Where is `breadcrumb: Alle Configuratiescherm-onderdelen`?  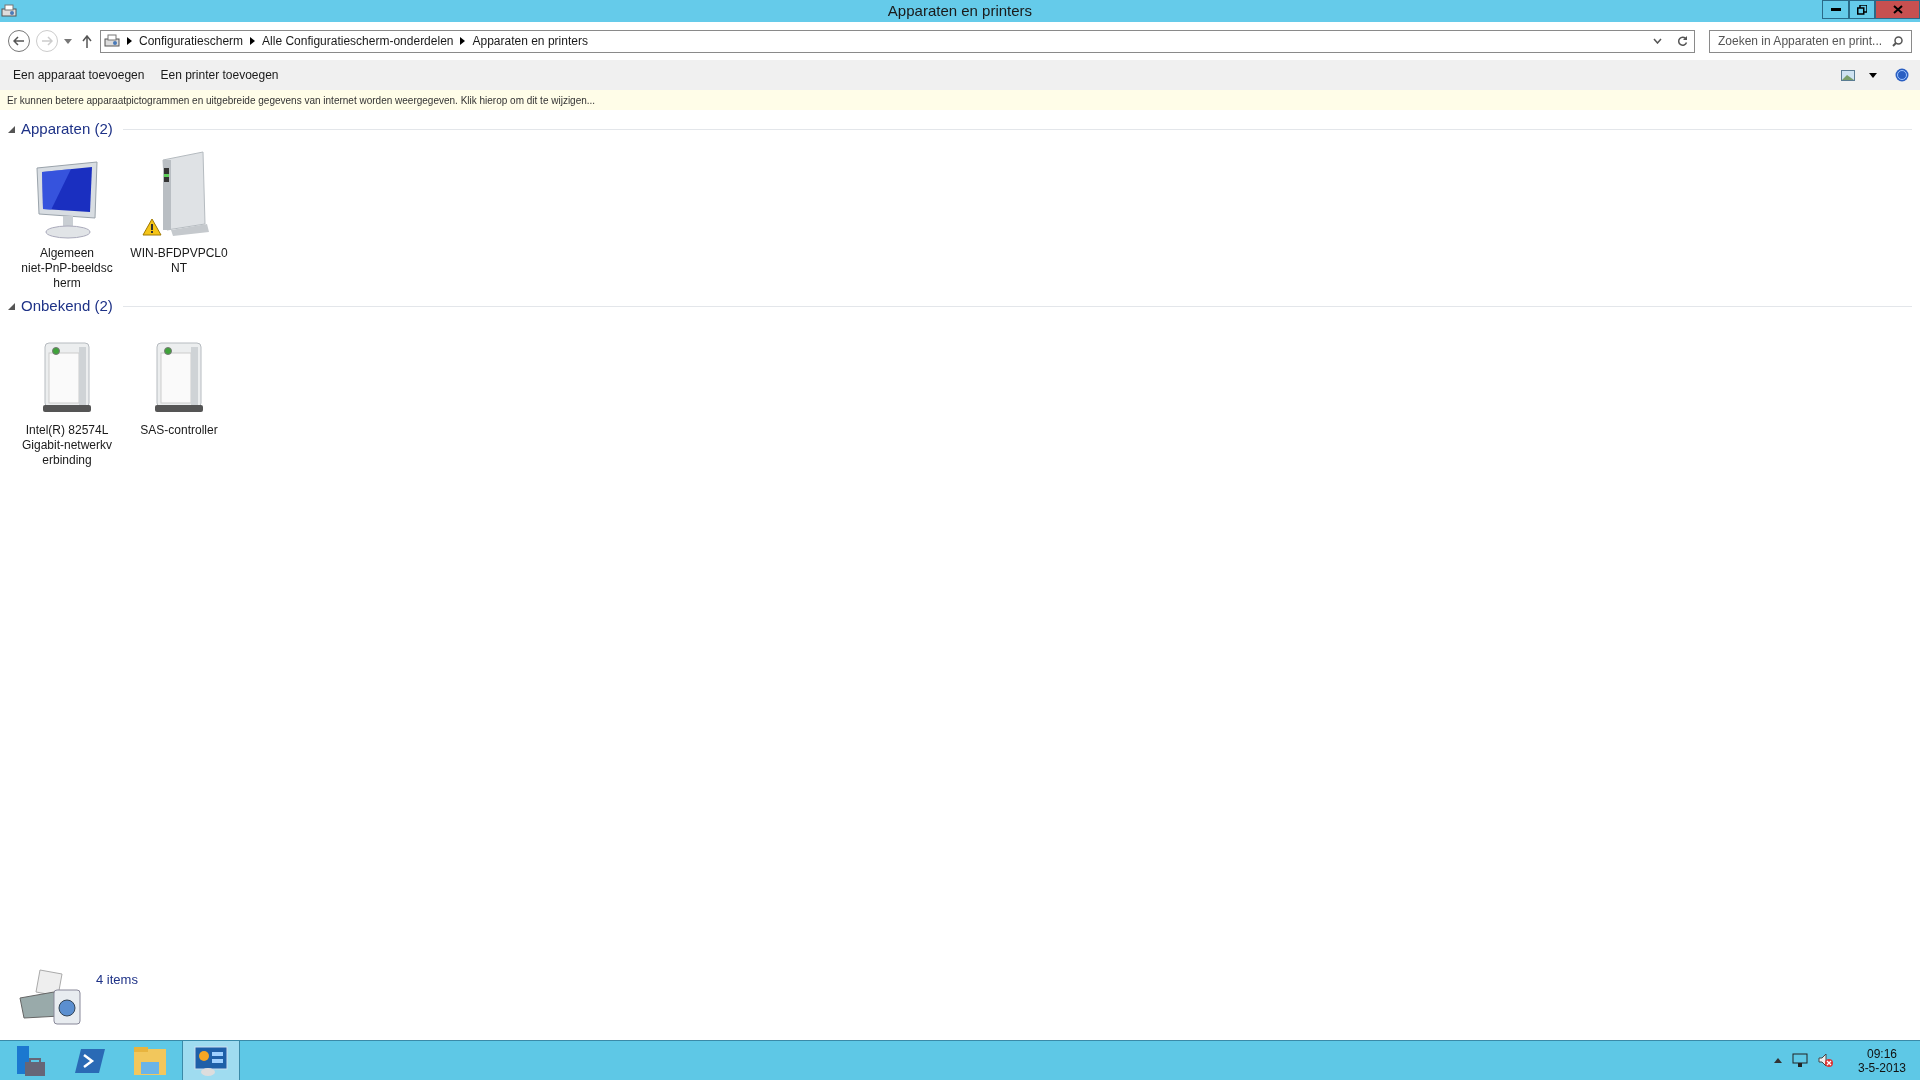
breadcrumb: Alle Configuratiescherm-onderdelen is located at coordinates (358, 41).